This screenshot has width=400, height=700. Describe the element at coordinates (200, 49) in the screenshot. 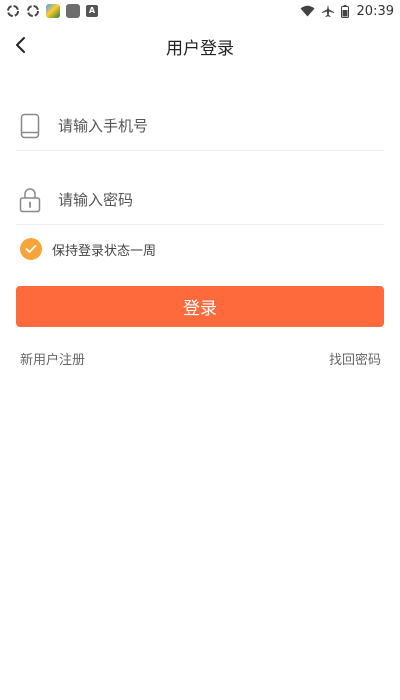

I see `page-title: 用户登录` at that location.